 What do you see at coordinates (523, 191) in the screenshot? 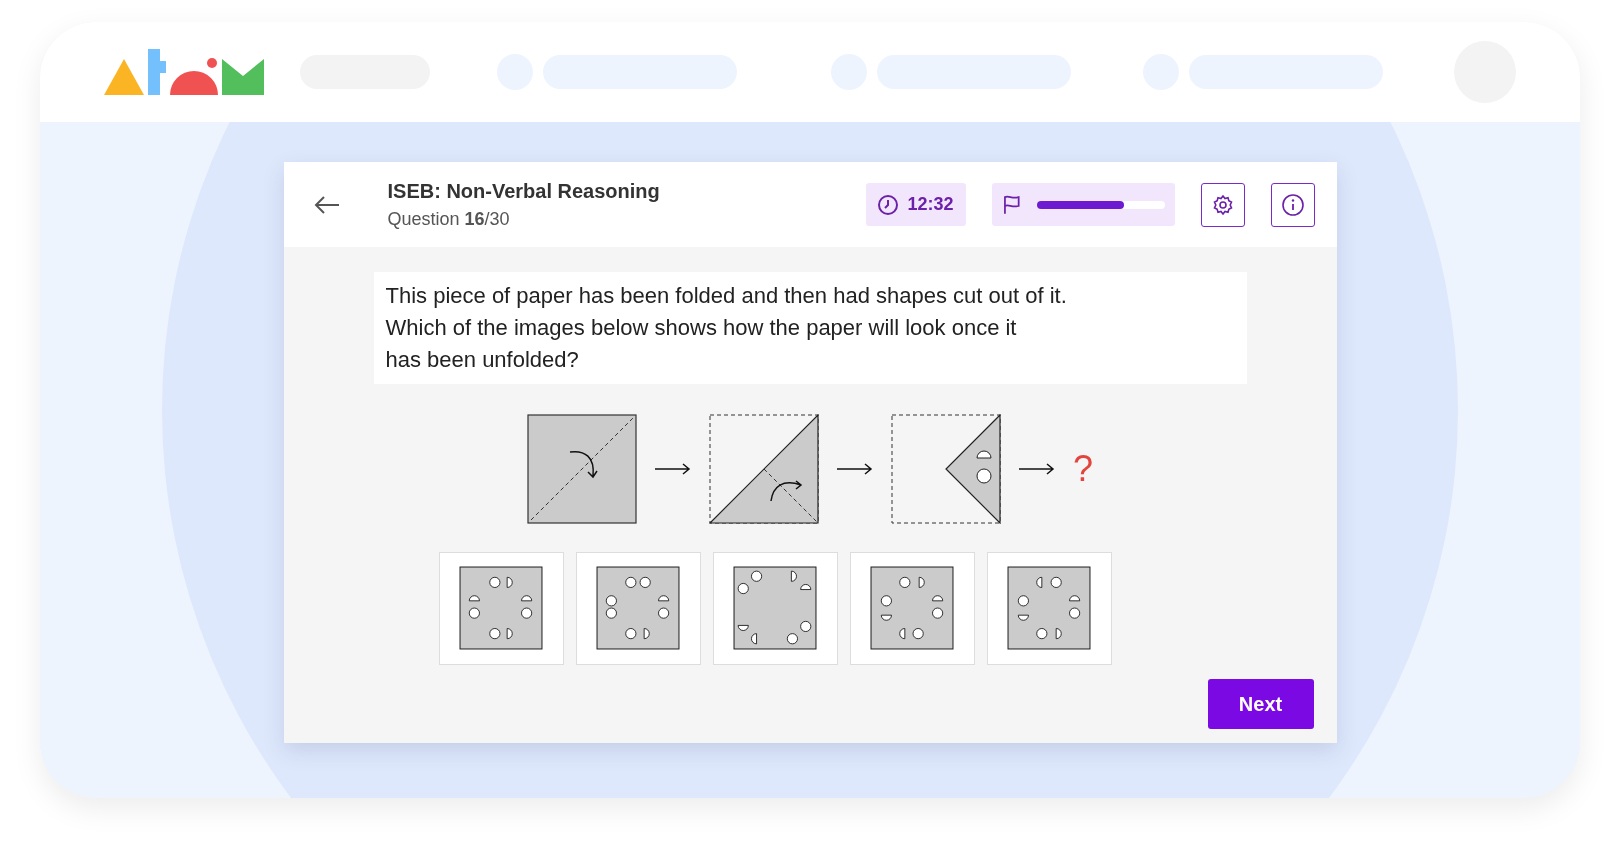
I see `quiz-title: ISEB: Non-Verbal Reasoning` at bounding box center [523, 191].